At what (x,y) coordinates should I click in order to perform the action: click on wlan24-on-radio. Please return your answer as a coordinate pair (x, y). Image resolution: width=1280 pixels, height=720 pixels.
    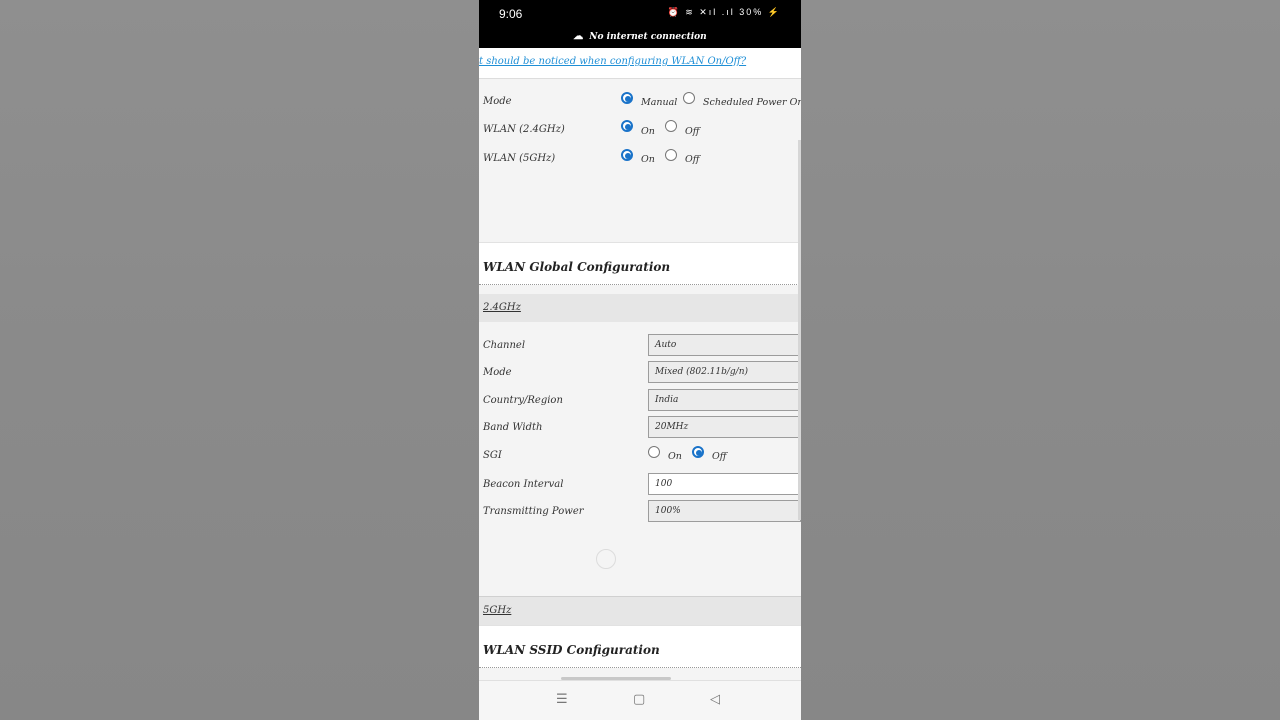
    Looking at the image, I should click on (627, 126).